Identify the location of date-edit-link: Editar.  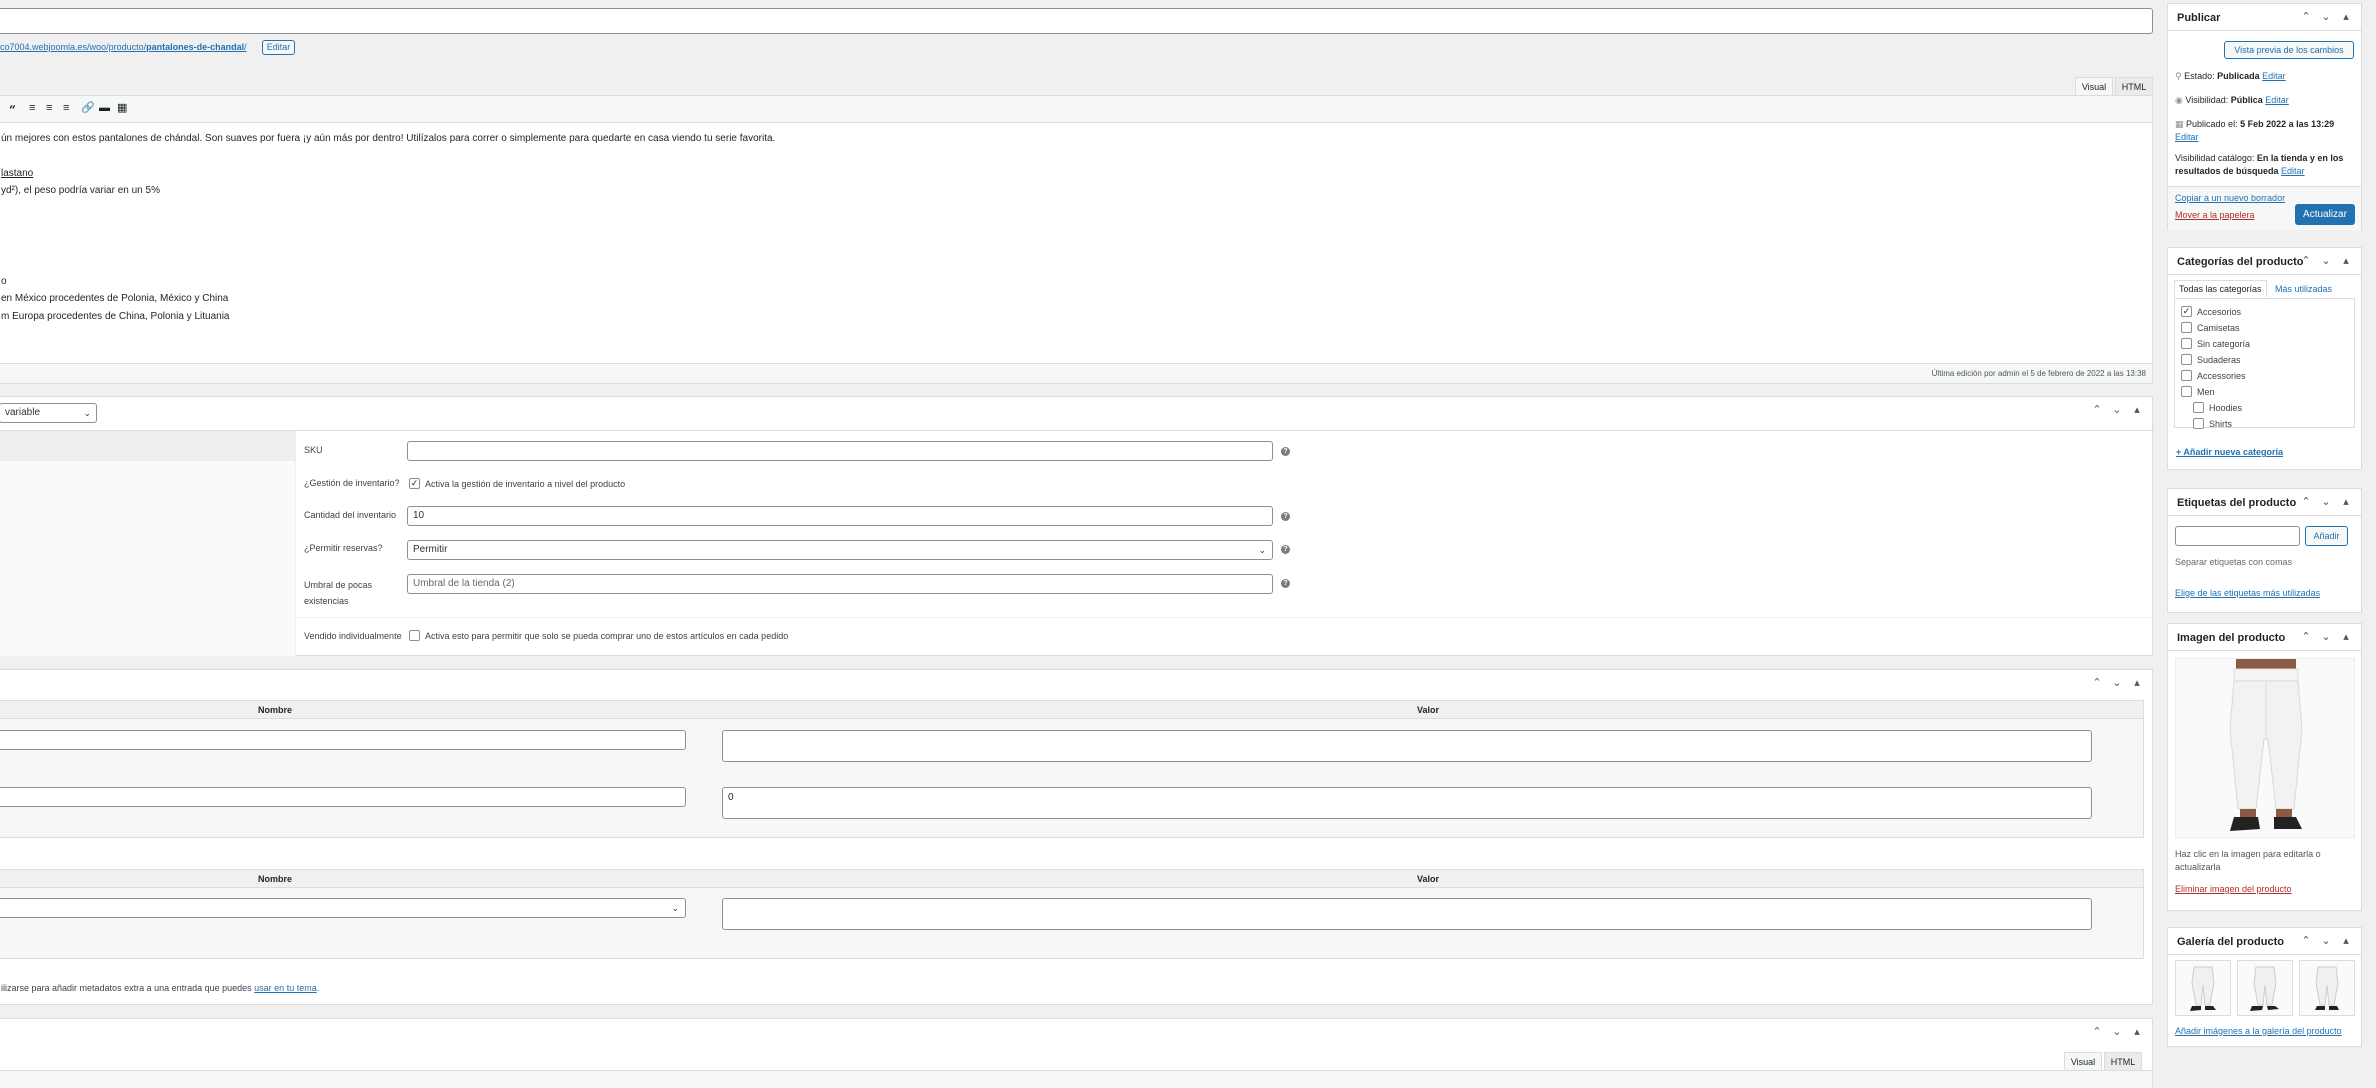
(2187, 137).